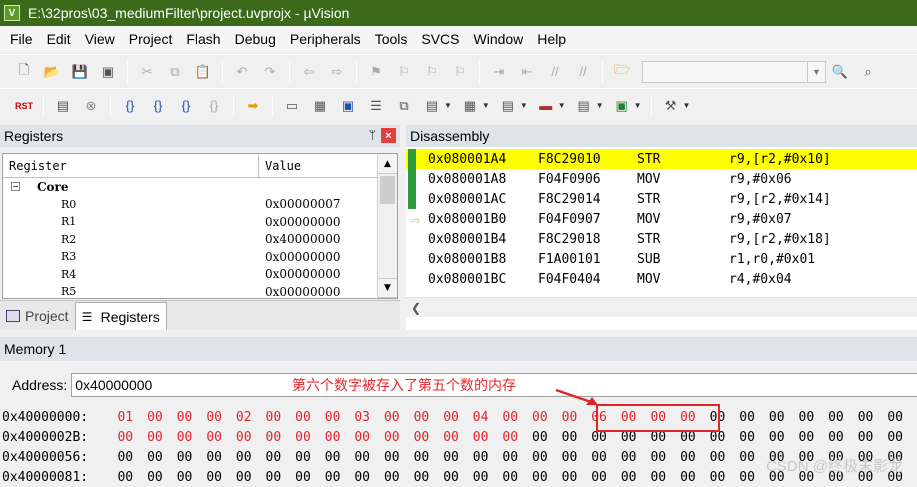  I want to click on prev-bookmark-icon: ⚐, so click(404, 72).